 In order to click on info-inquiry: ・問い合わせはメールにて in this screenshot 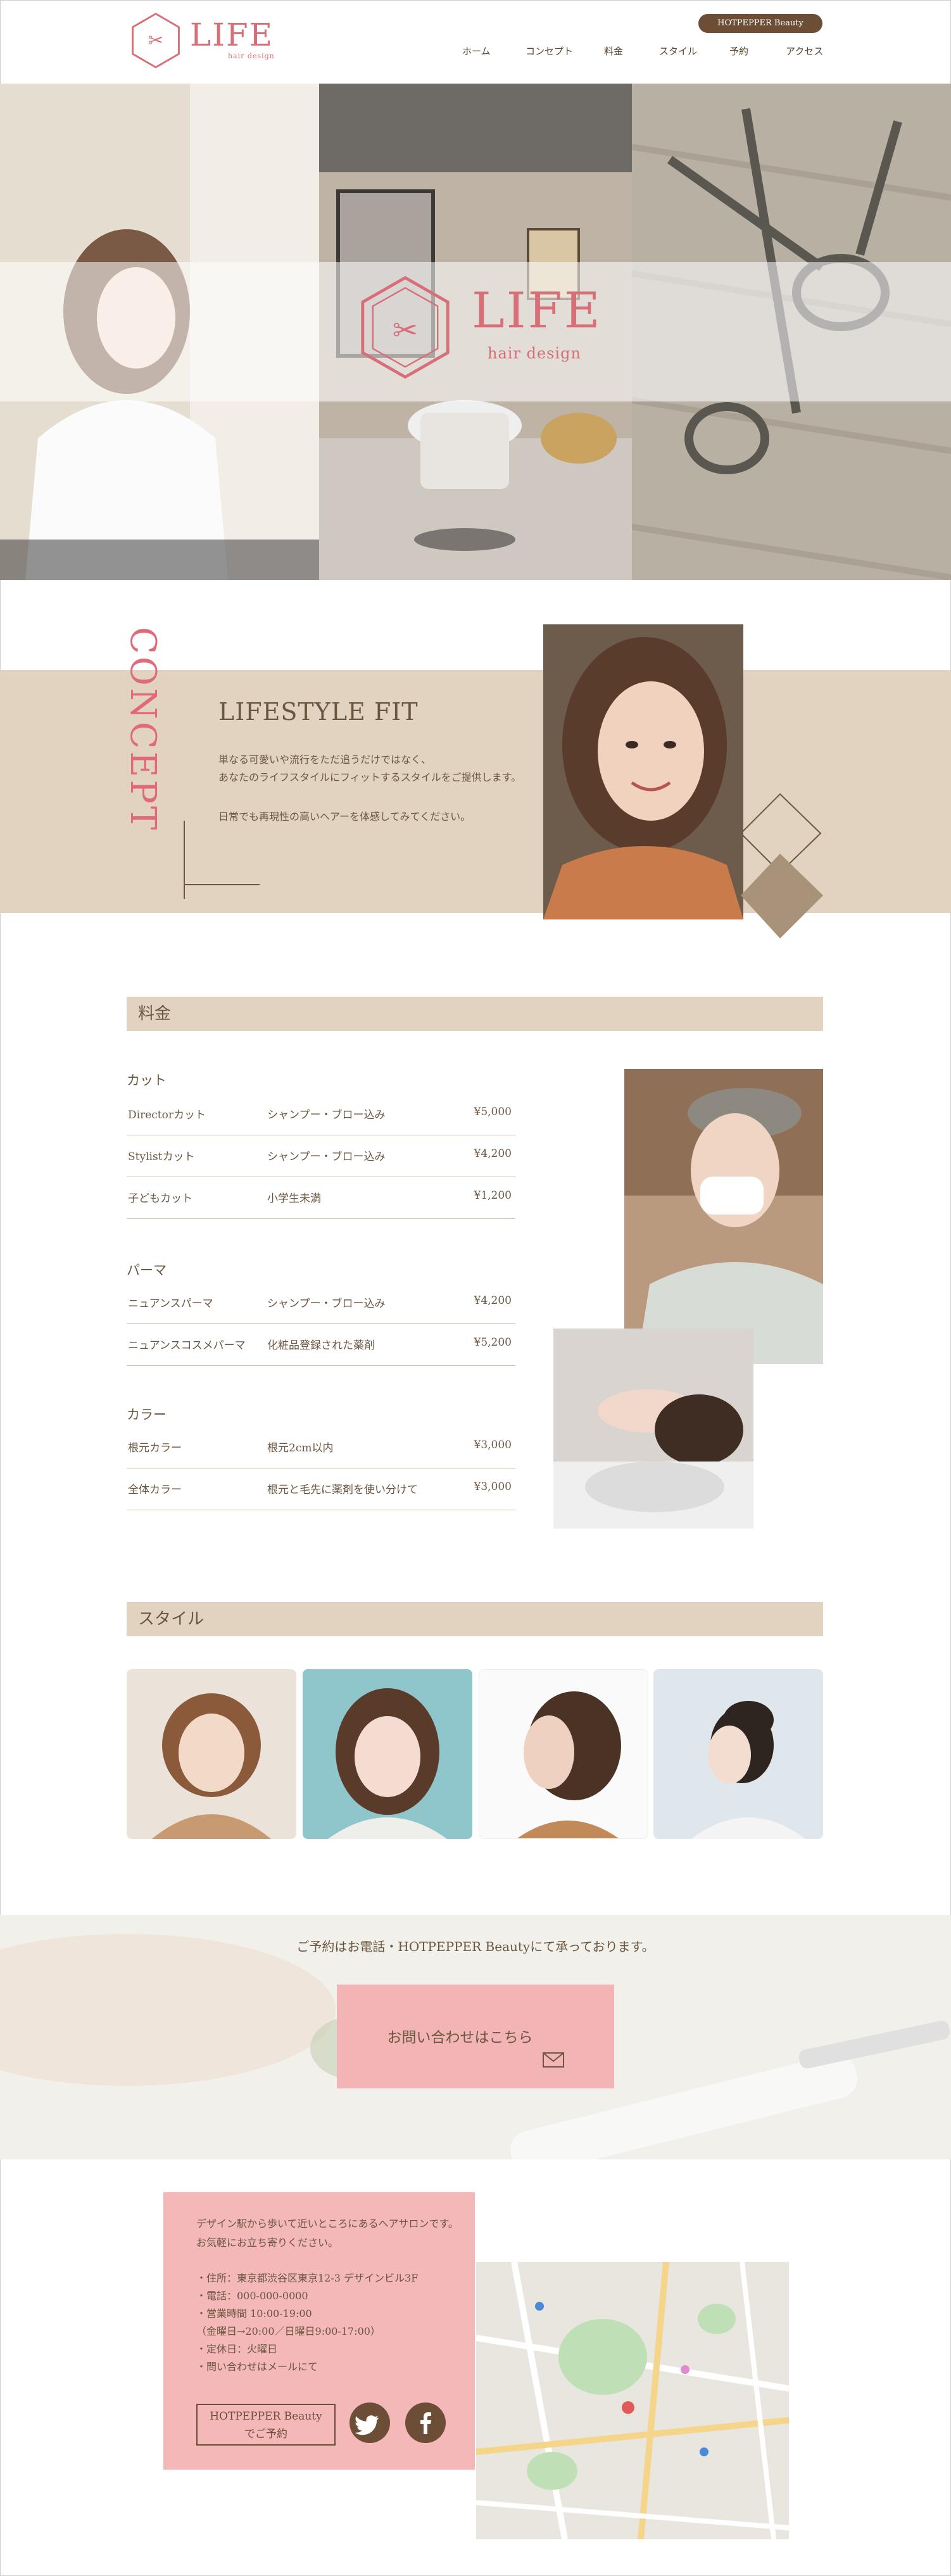, I will do `click(257, 2367)`.